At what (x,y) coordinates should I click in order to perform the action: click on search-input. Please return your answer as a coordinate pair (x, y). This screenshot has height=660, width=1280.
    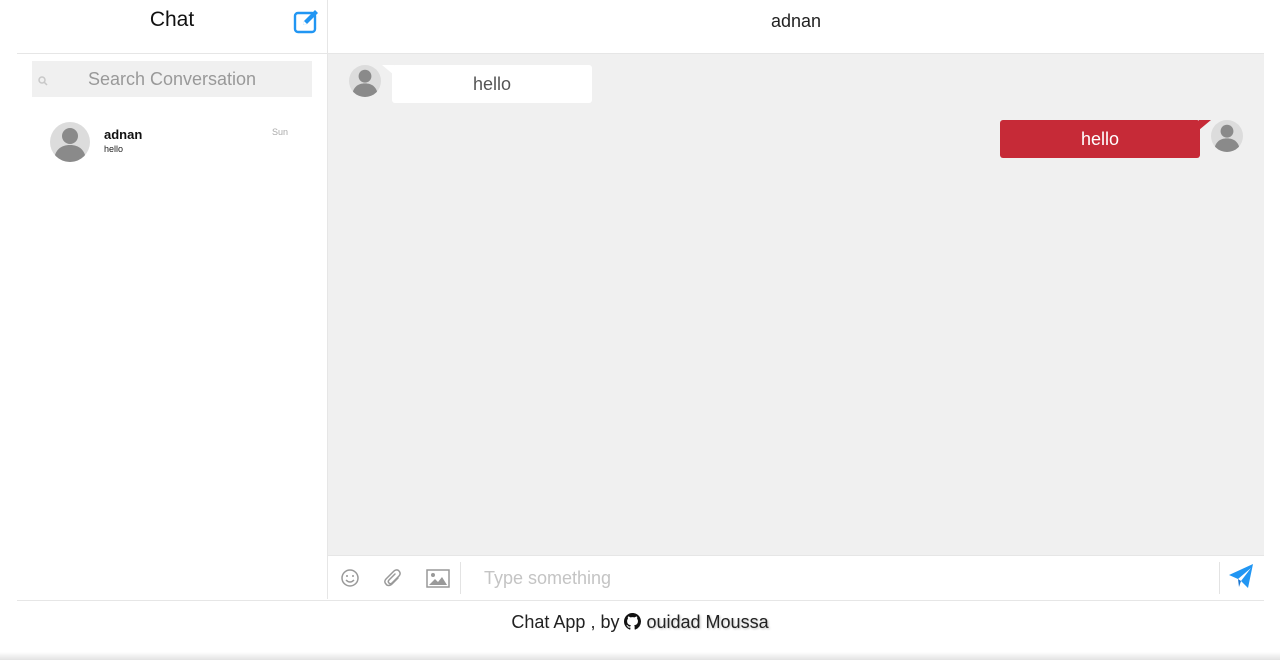
    Looking at the image, I should click on (172, 79).